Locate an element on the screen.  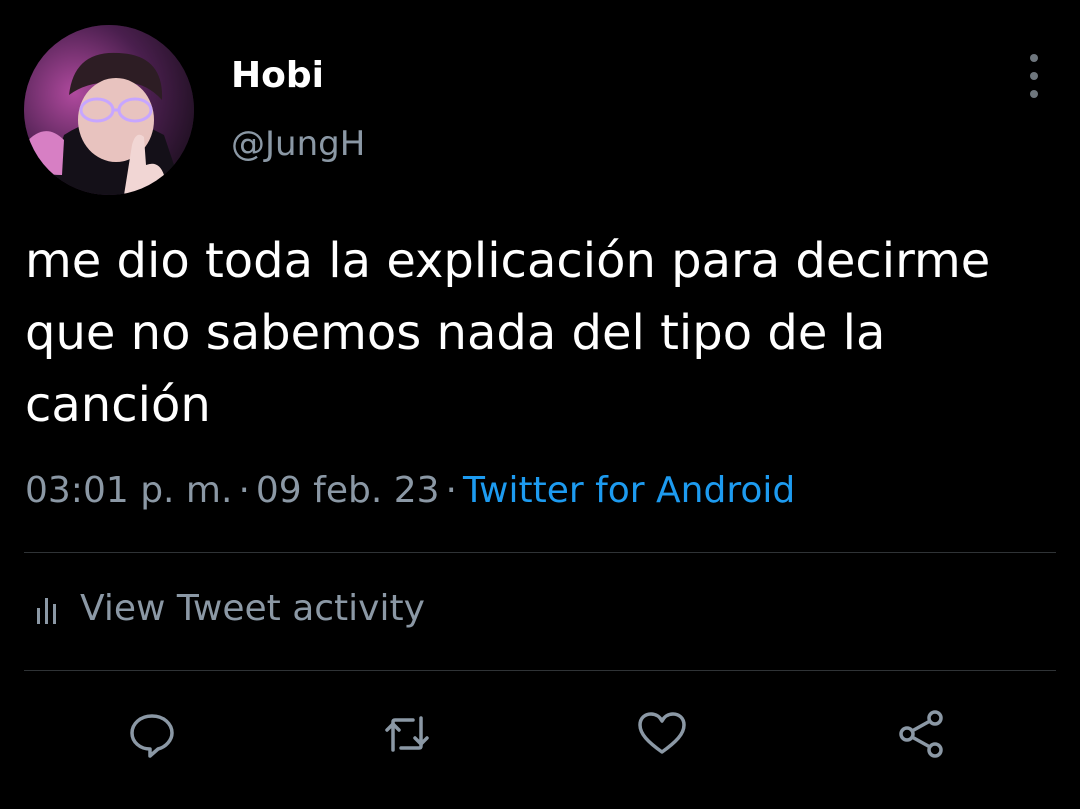
avatar-photo is located at coordinates (109, 110).